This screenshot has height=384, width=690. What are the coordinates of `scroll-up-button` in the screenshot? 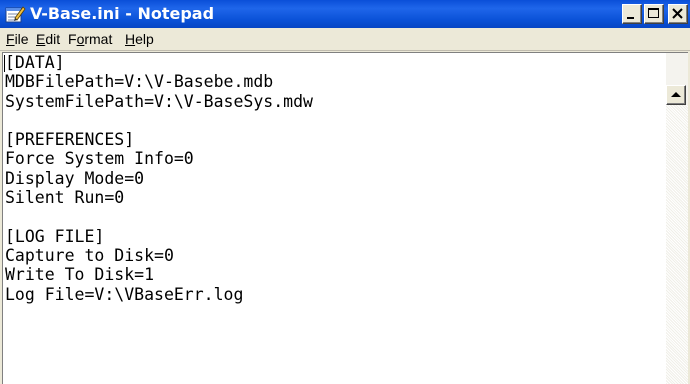 It's located at (676, 95).